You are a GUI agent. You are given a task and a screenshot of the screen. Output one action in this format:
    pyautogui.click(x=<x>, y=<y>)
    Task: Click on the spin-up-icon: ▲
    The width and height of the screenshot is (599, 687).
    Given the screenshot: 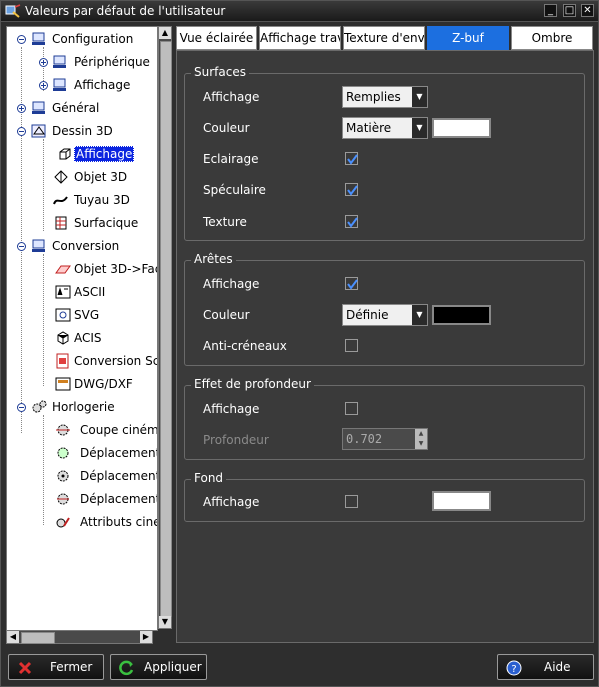 What is the action you would take?
    pyautogui.click(x=421, y=434)
    